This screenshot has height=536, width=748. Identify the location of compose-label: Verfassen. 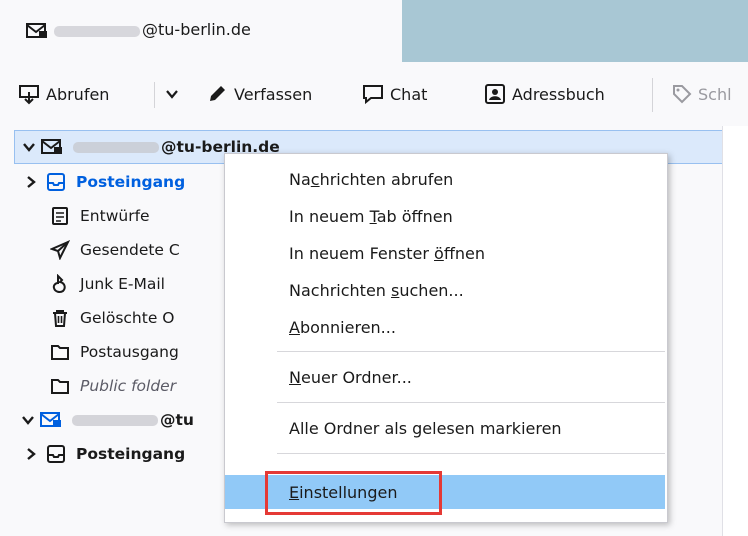
(273, 94).